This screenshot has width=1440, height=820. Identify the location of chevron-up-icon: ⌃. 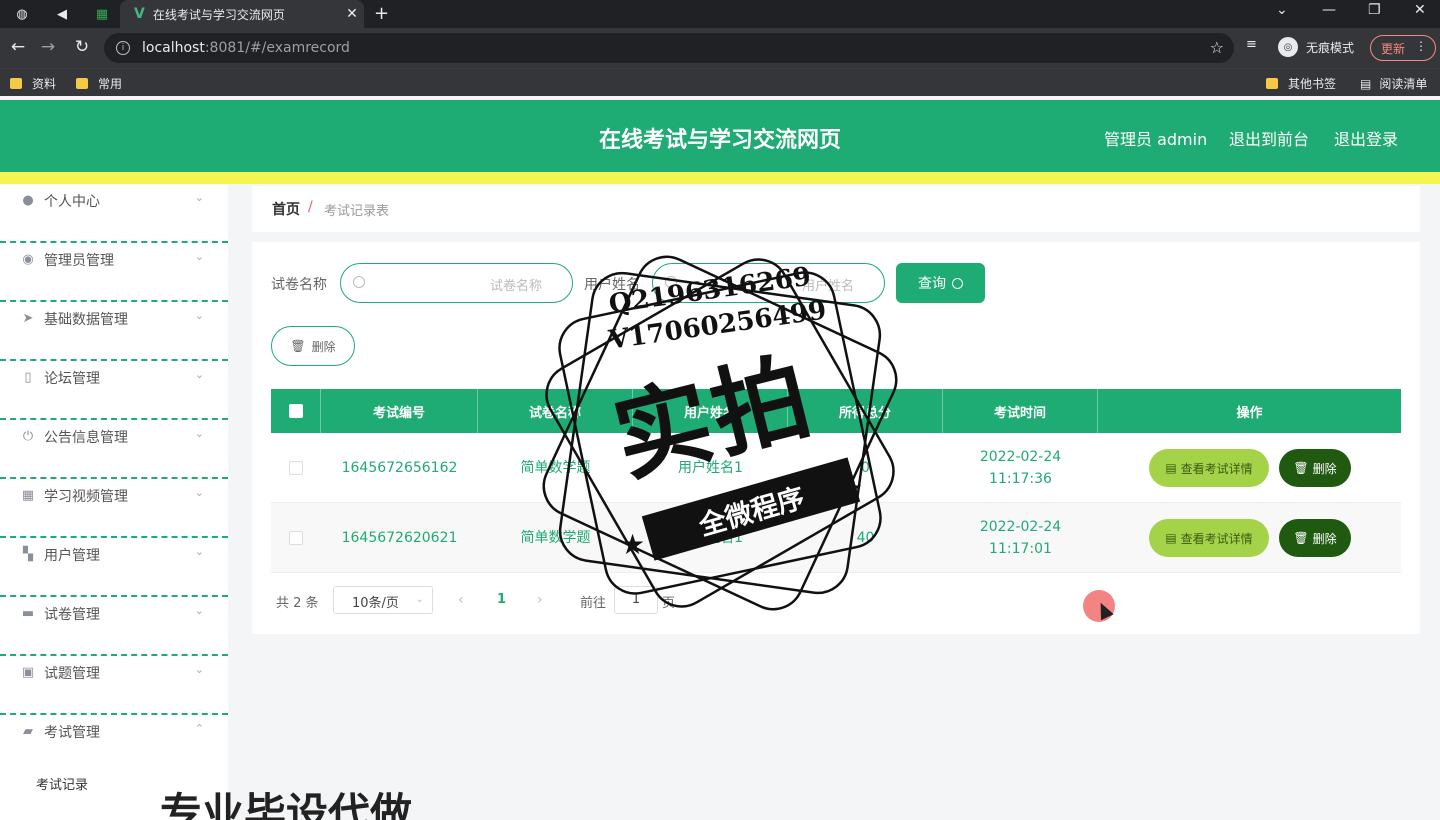
(199, 728).